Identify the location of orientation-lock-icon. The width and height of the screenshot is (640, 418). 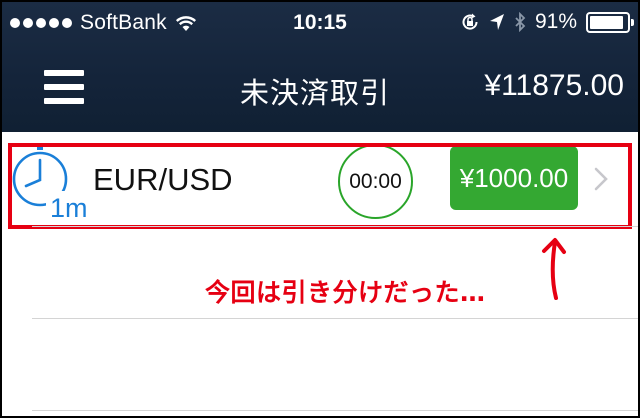
(470, 21).